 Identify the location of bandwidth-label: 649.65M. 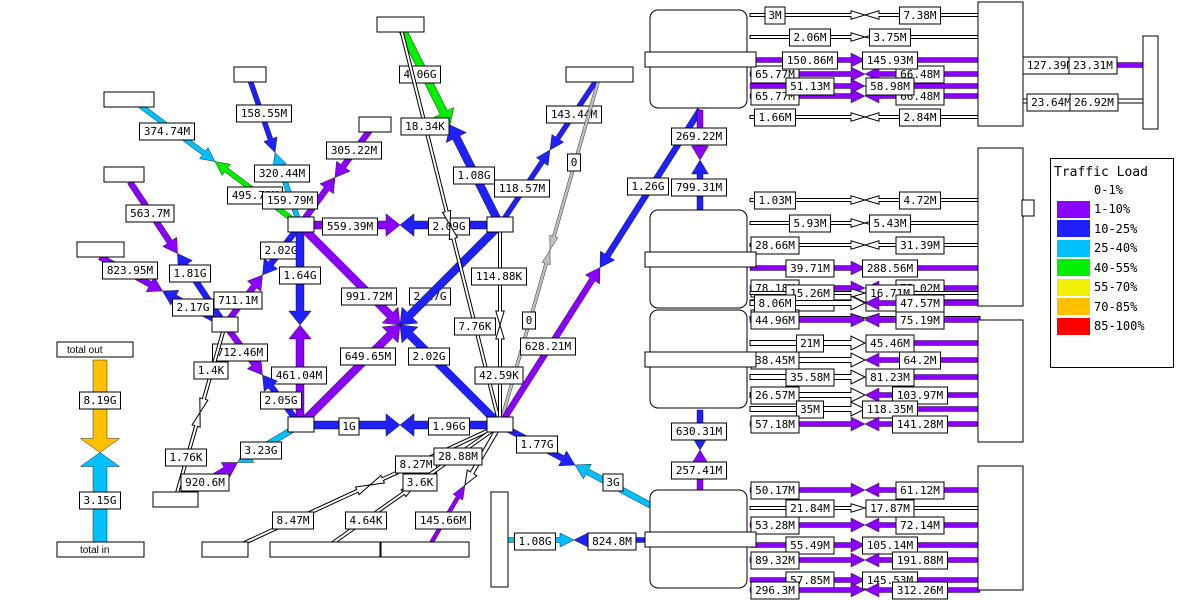
(368, 356).